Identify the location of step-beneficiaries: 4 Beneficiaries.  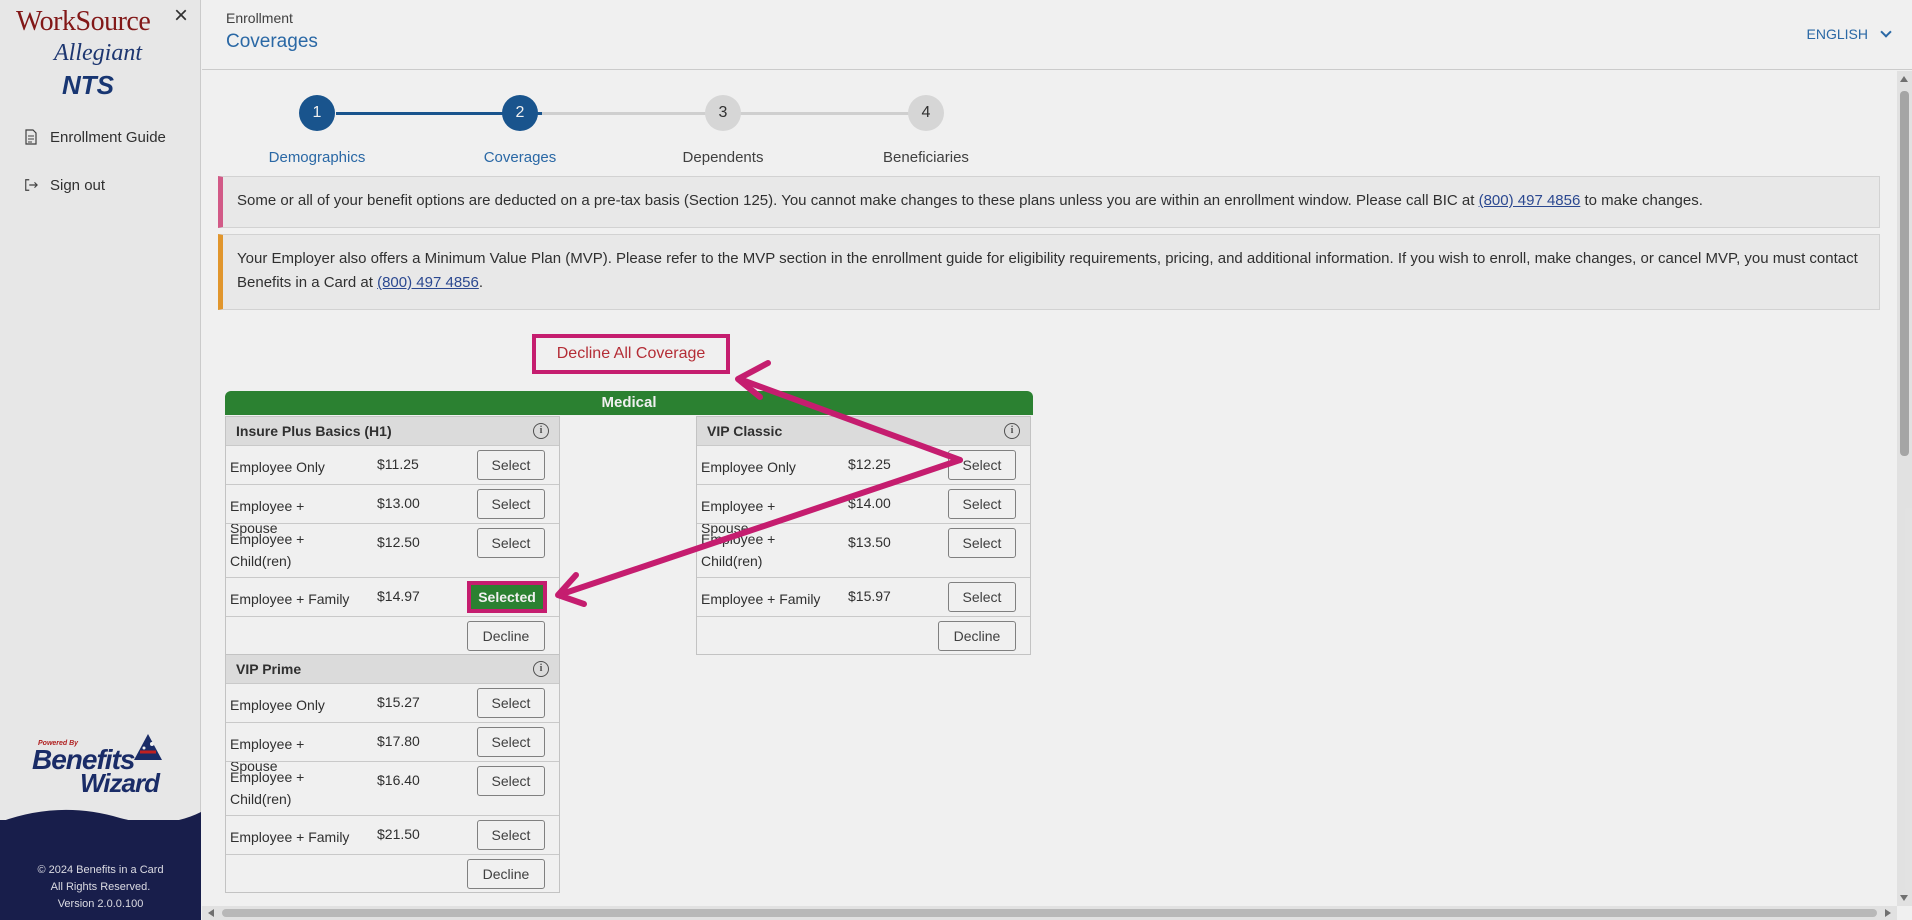
(926, 130).